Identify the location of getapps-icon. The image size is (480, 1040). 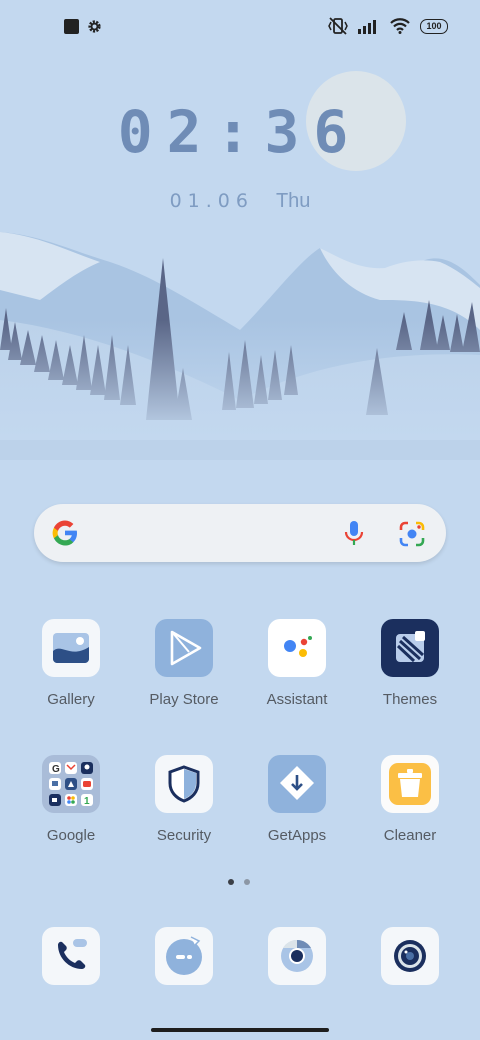
(297, 784).